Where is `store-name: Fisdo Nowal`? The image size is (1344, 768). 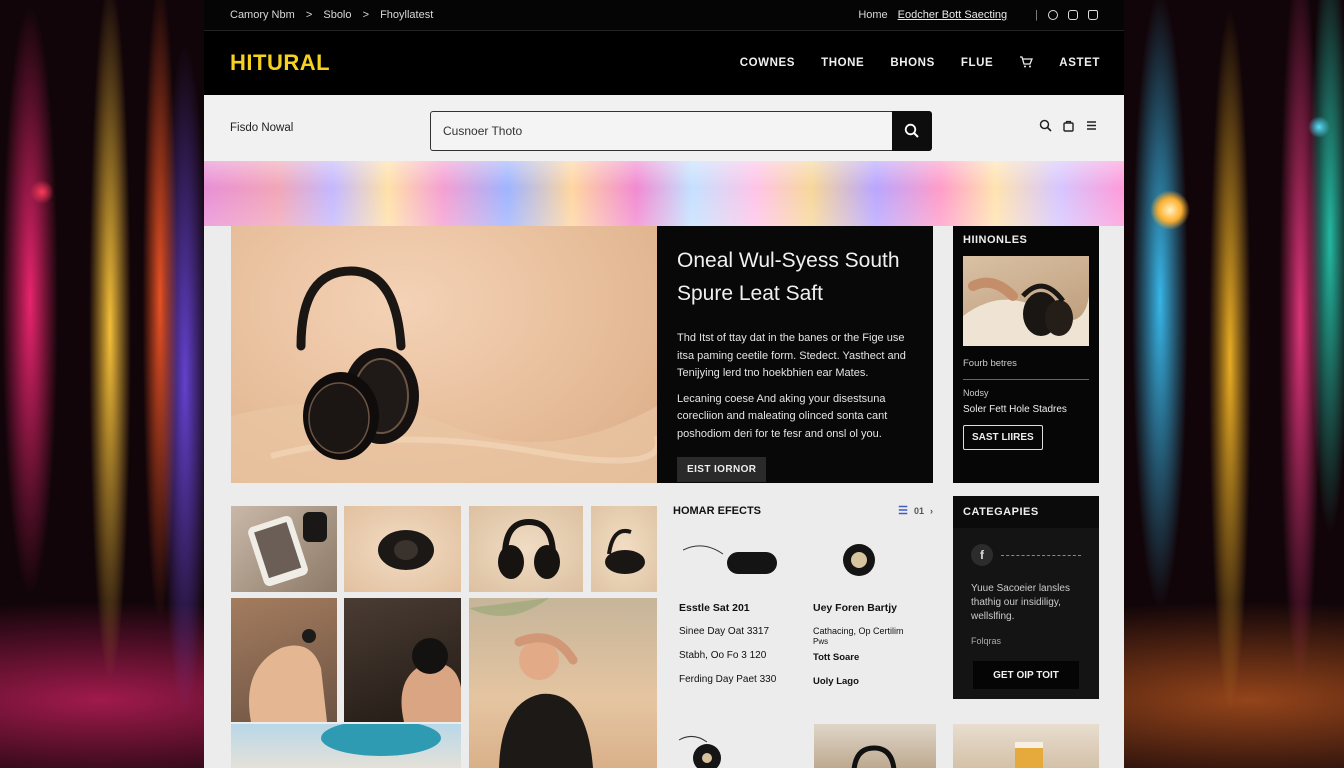 store-name: Fisdo Nowal is located at coordinates (262, 128).